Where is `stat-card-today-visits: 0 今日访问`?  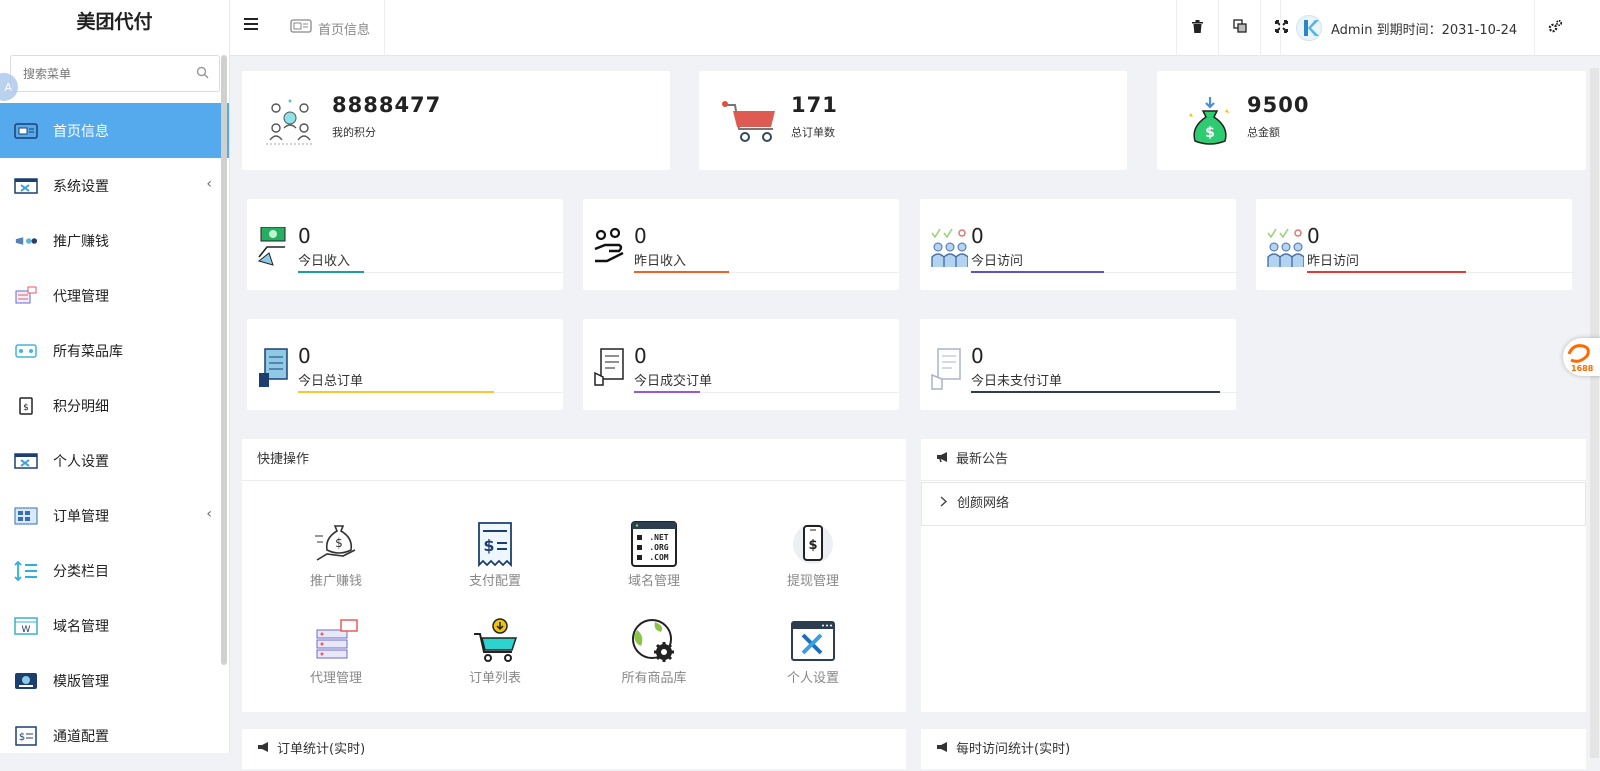
stat-card-today-visits: 0 今日访问 is located at coordinates (1078, 244).